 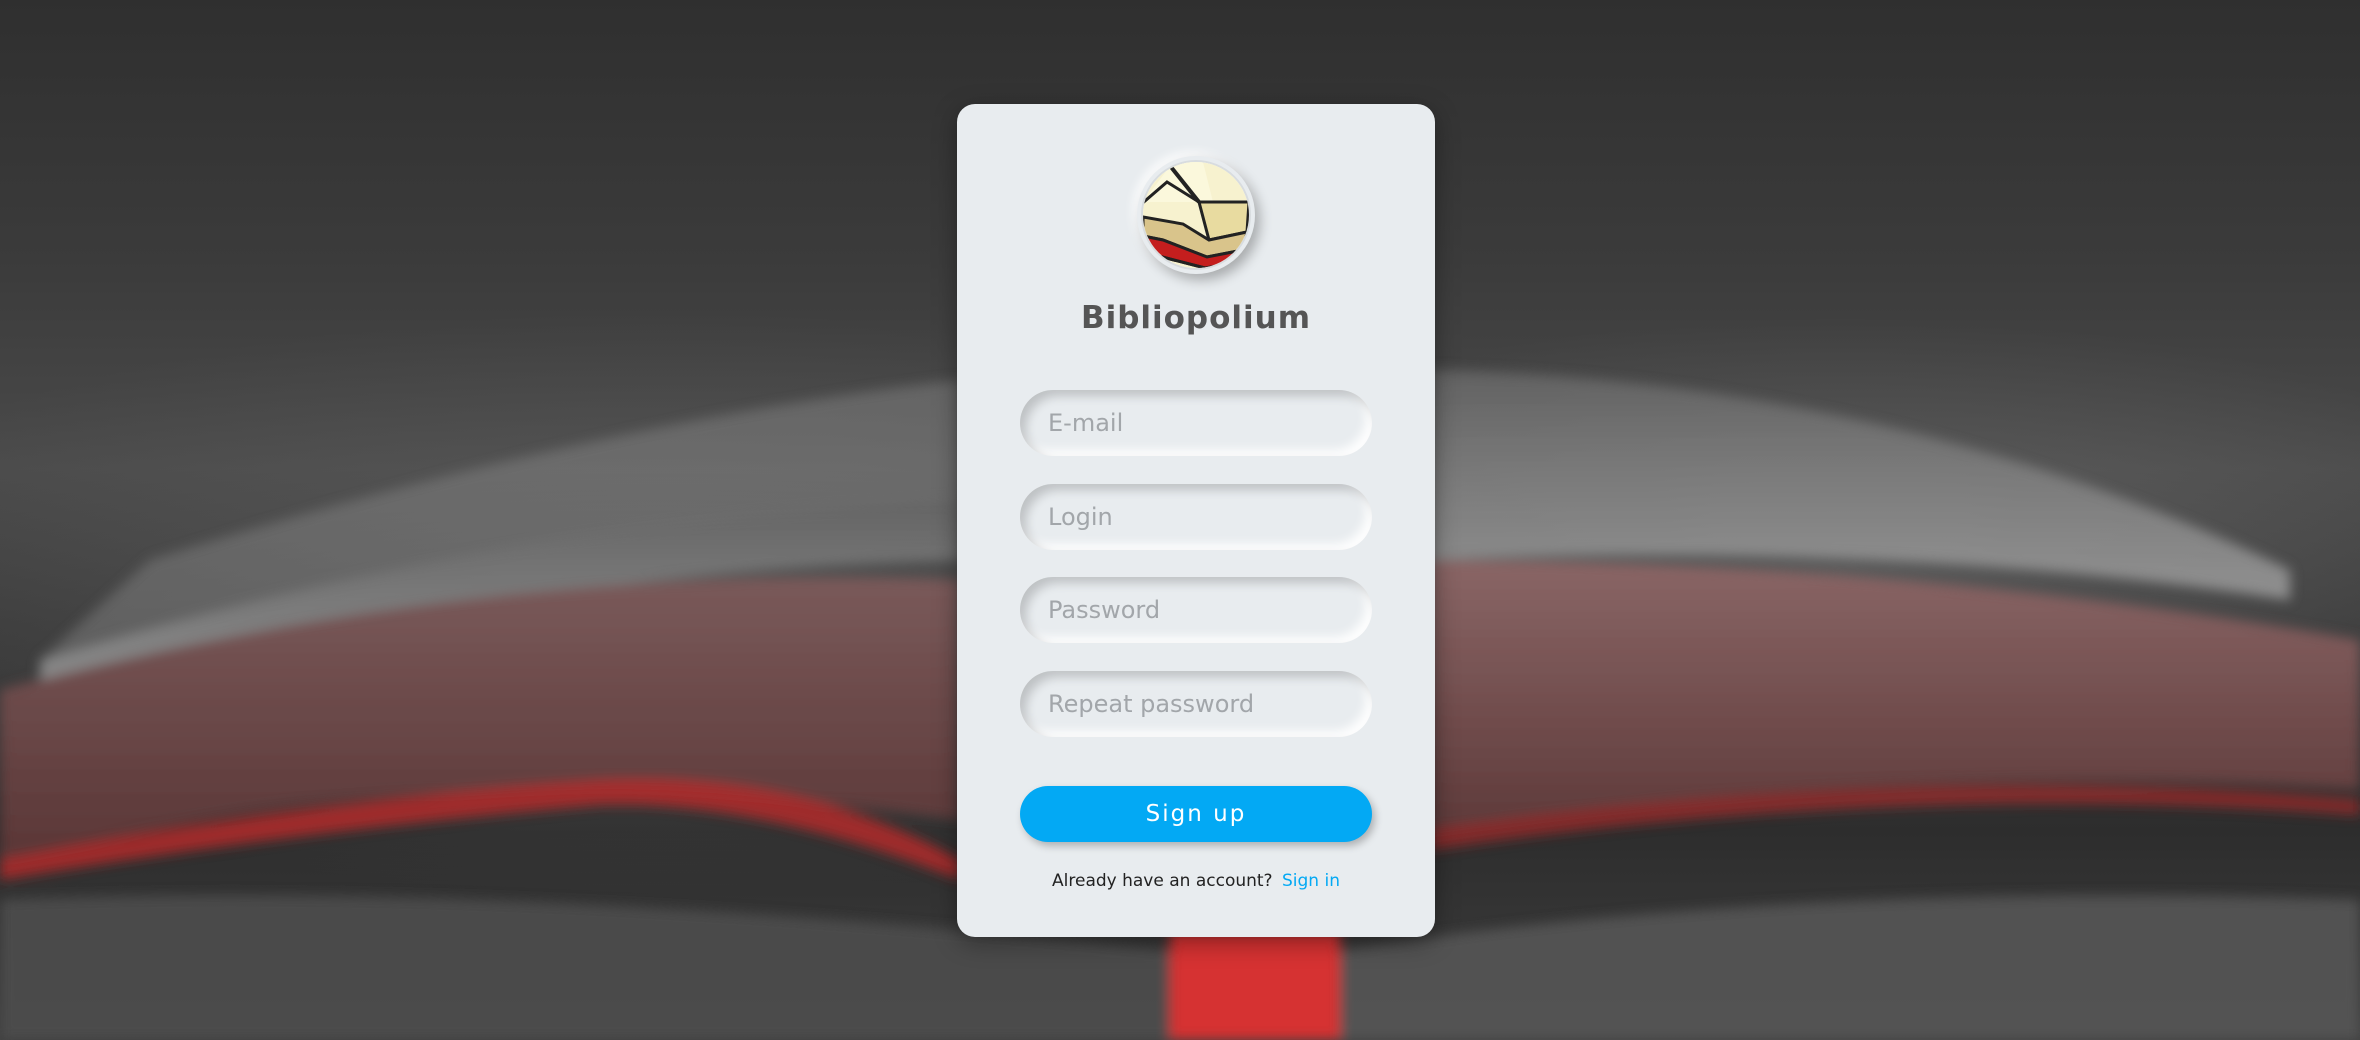 I want to click on app-title: Bibliopolium, so click(x=1196, y=318).